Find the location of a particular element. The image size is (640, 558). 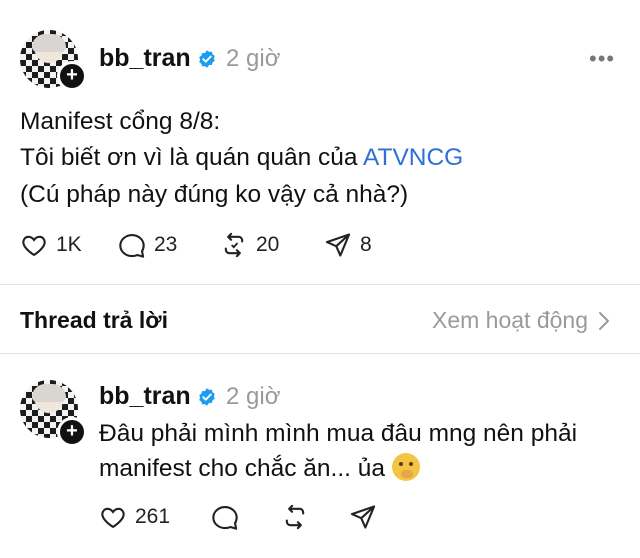

hashtag-link: ATVNCG is located at coordinates (413, 157).